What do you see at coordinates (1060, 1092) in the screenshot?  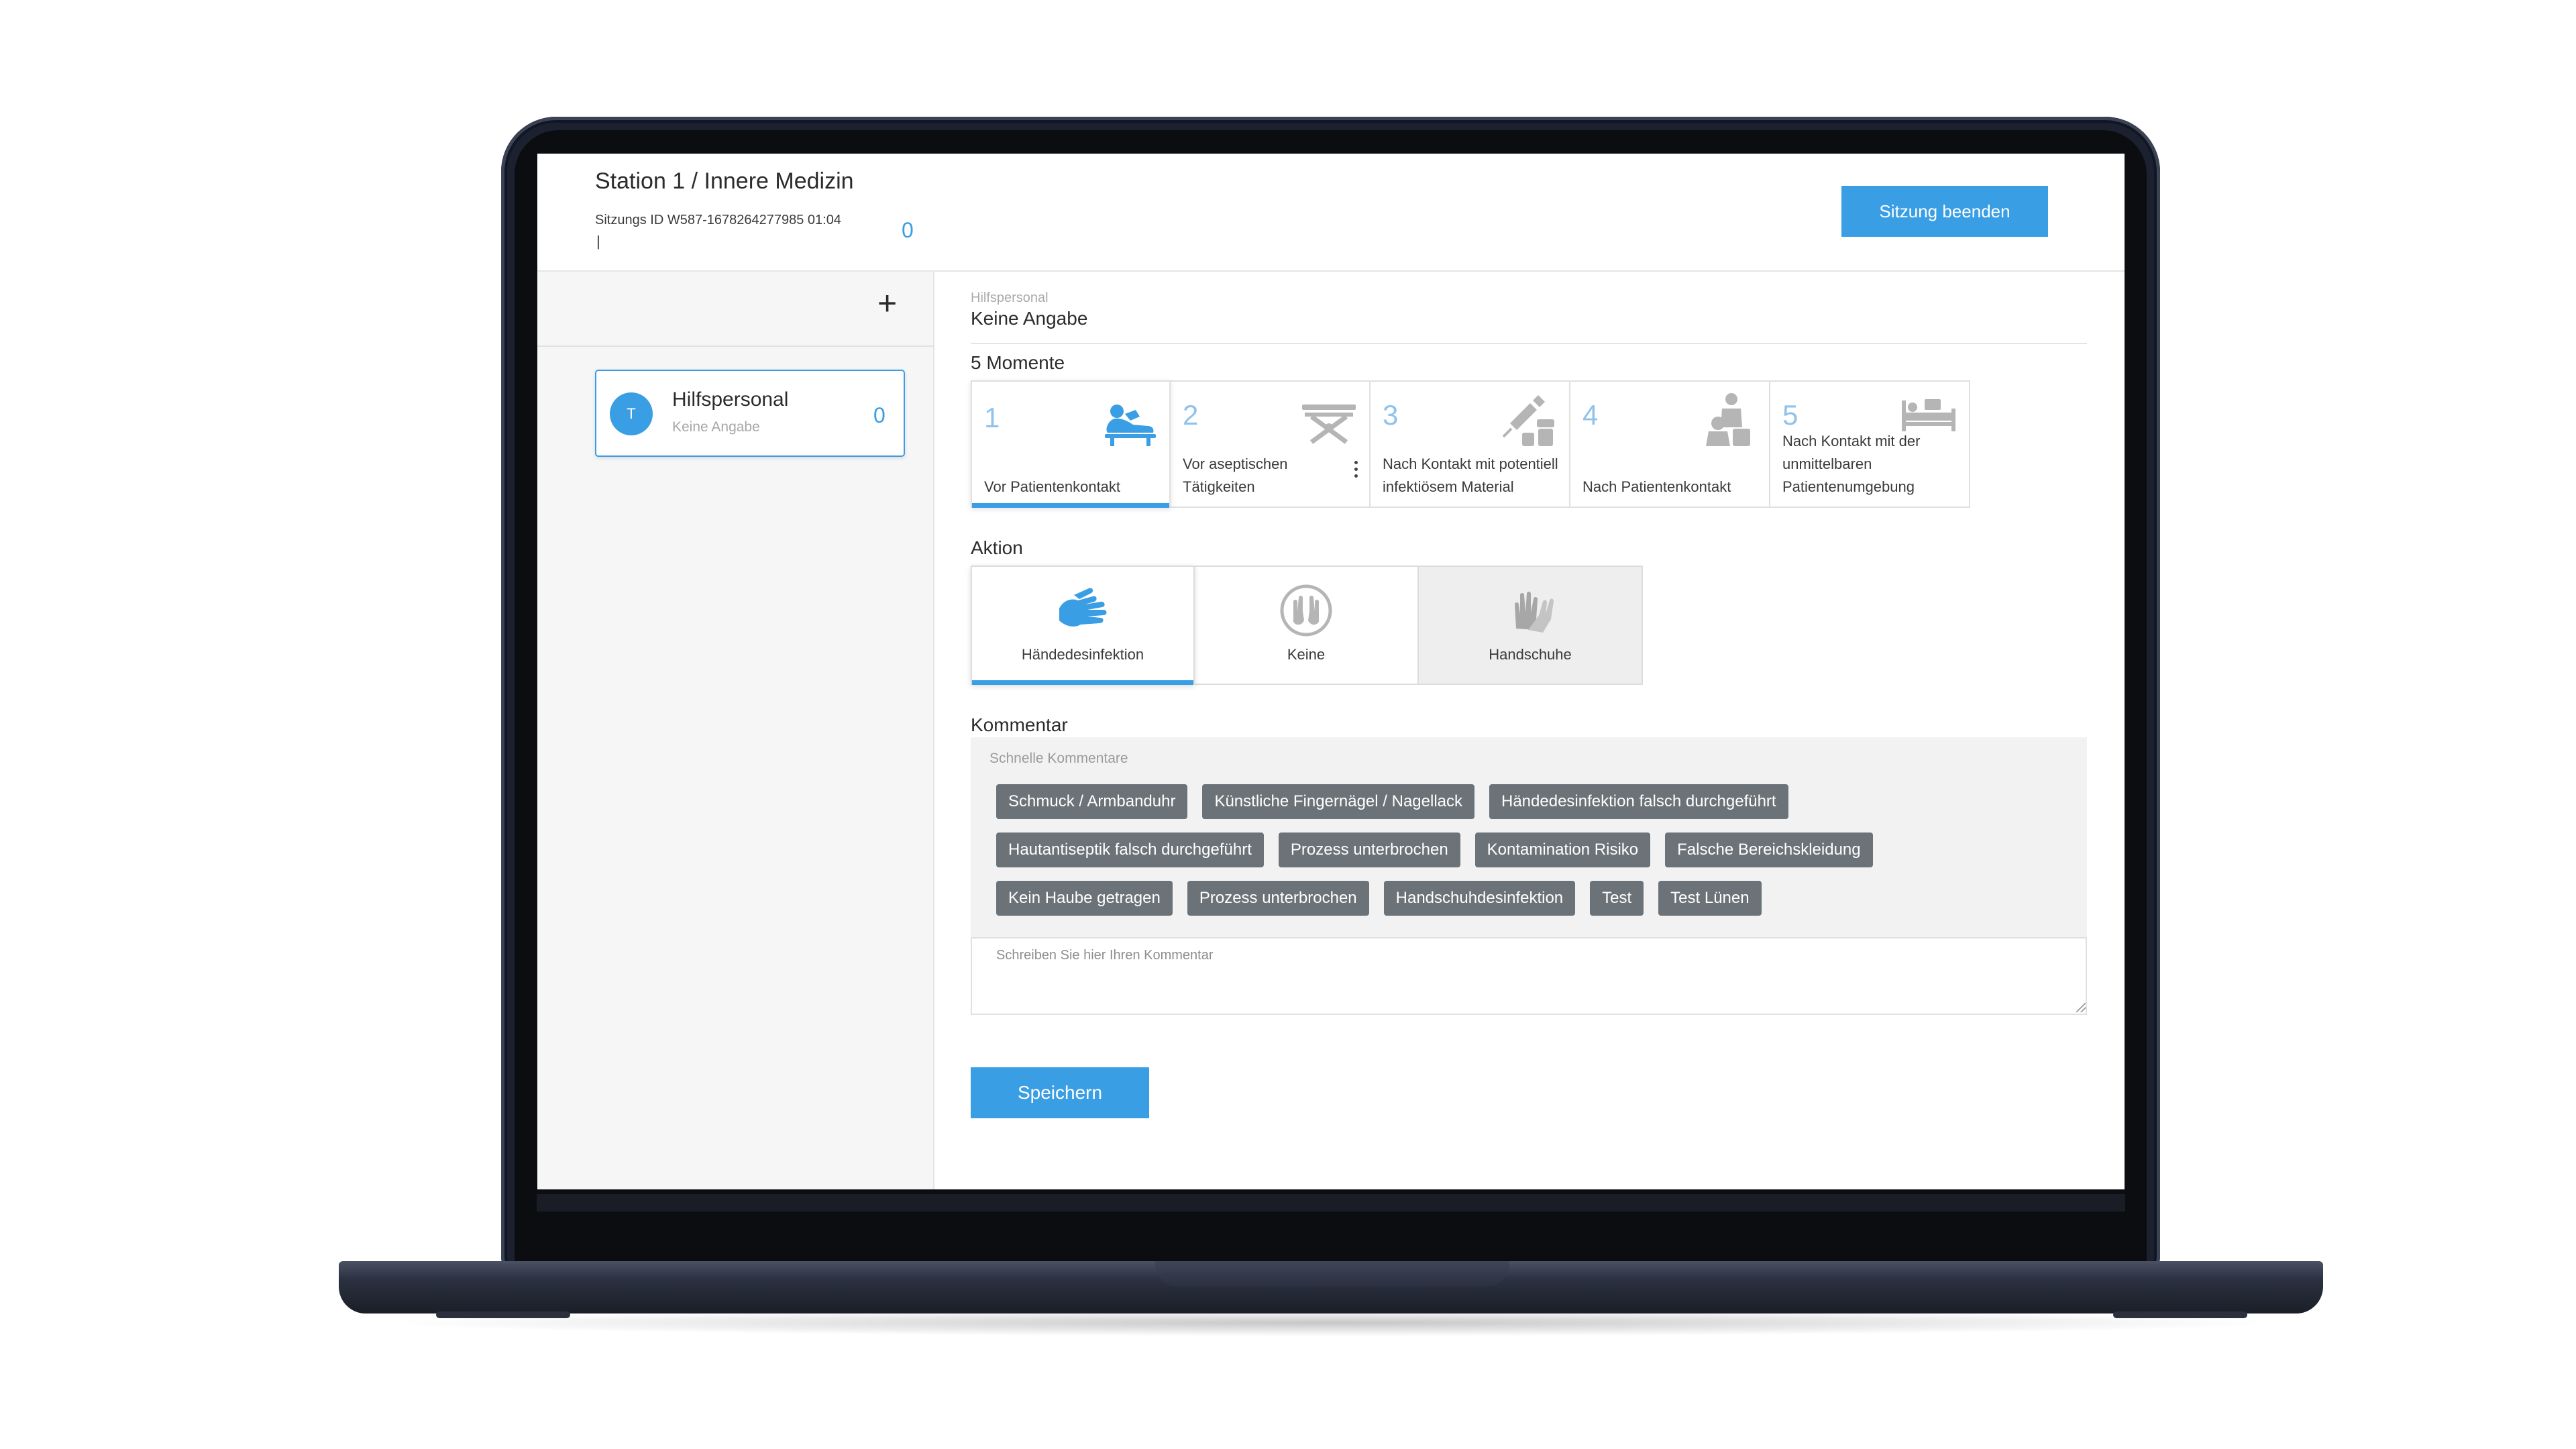 I see `save-button: Speichern` at bounding box center [1060, 1092].